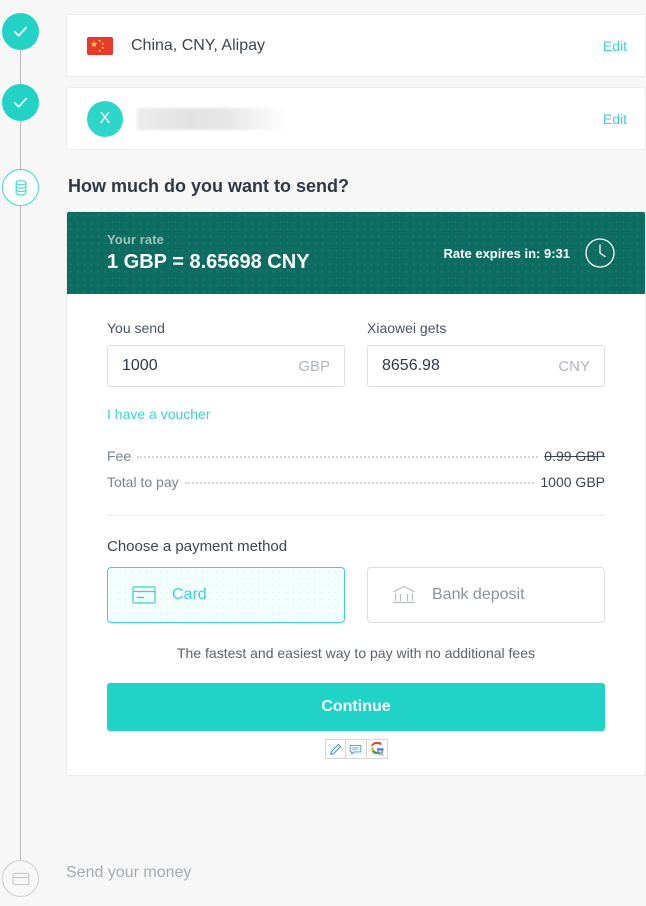 This screenshot has width=646, height=906. Describe the element at coordinates (136, 328) in the screenshot. I see `you-send-label: You send` at that location.